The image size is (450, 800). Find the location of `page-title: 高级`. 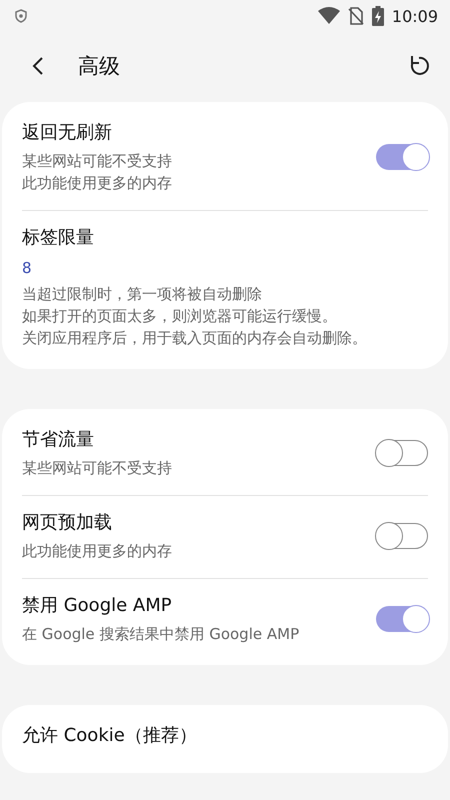

page-title: 高级 is located at coordinates (99, 66).